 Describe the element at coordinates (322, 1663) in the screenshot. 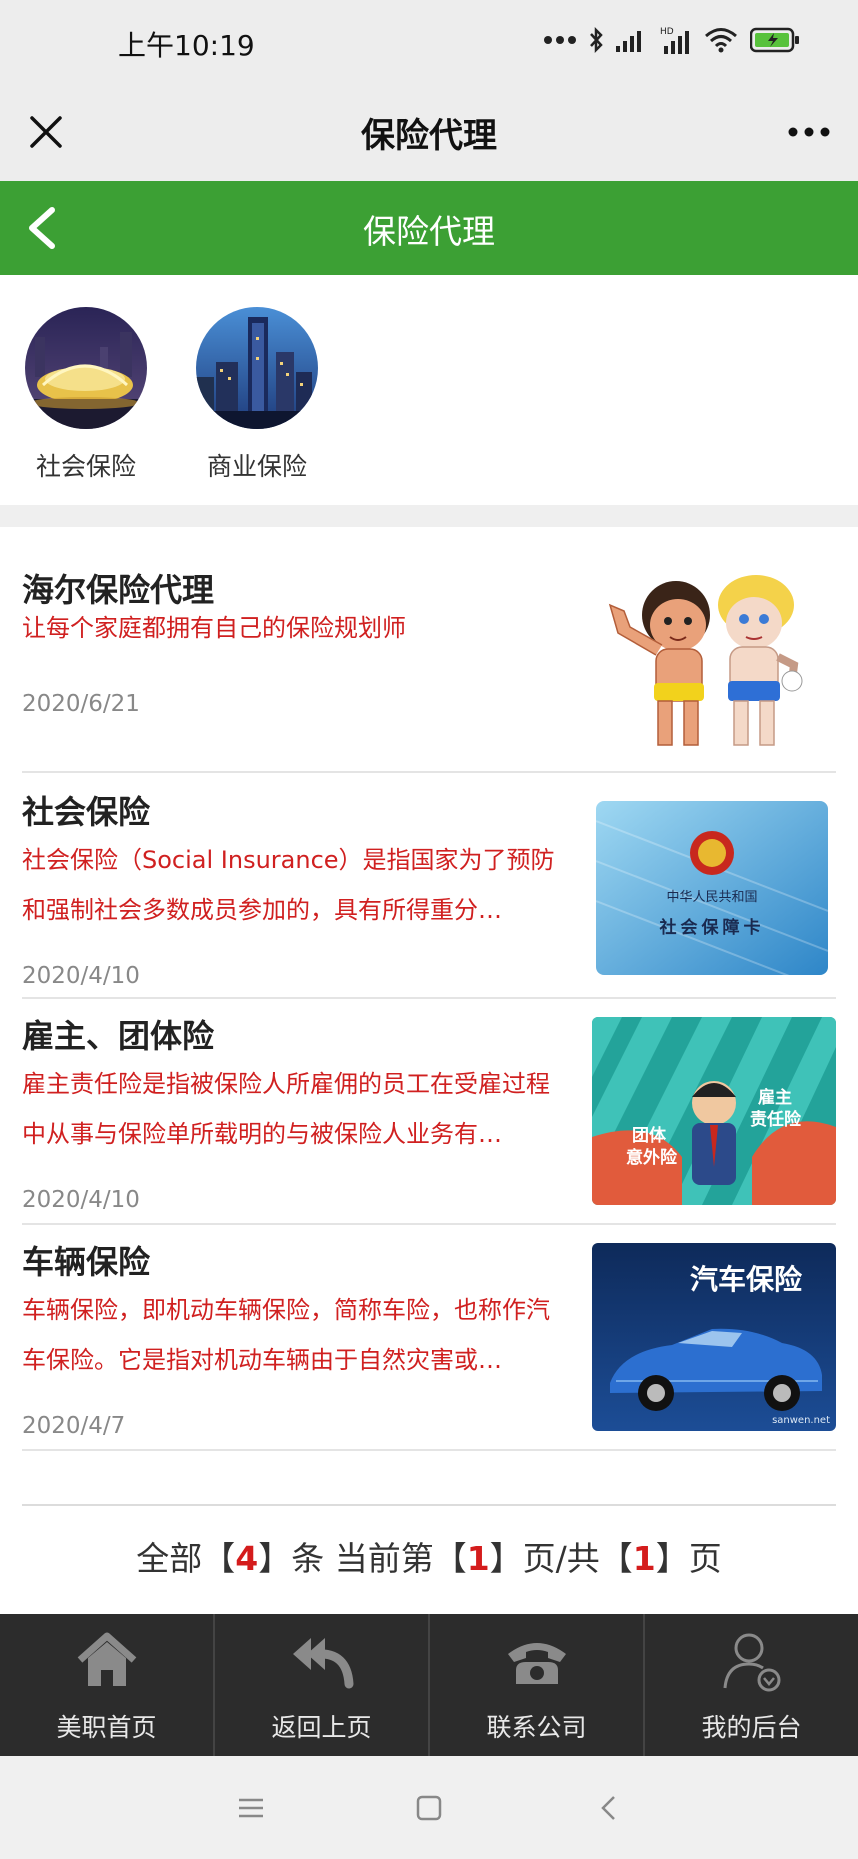

I see `reply-icon` at that location.